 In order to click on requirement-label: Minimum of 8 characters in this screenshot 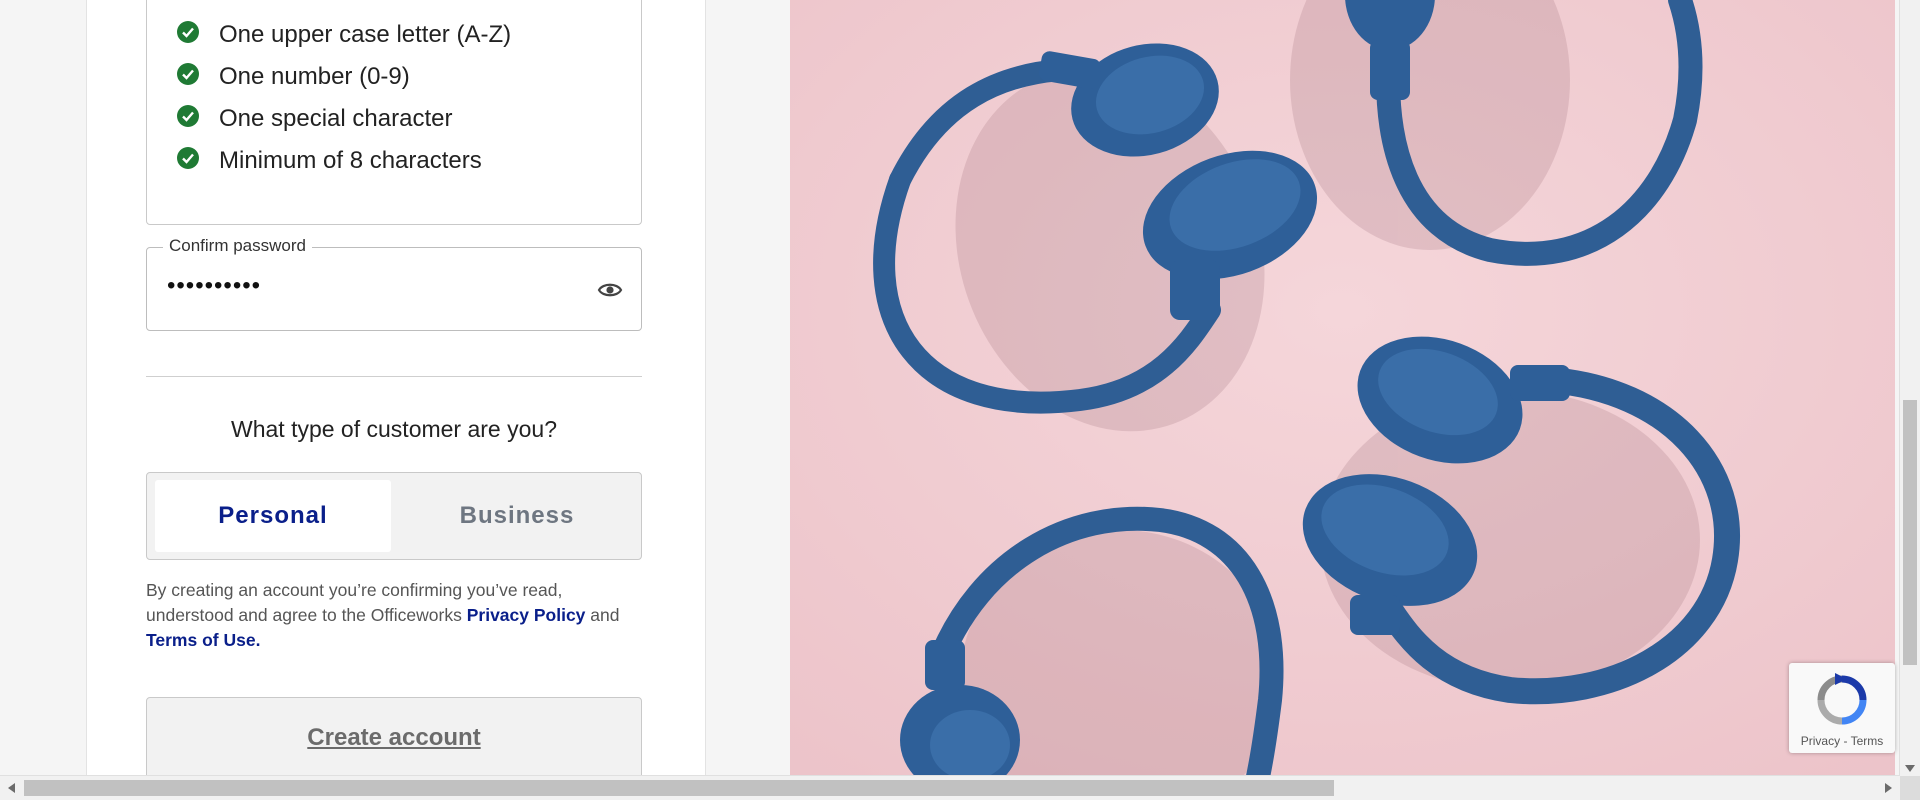, I will do `click(350, 160)`.